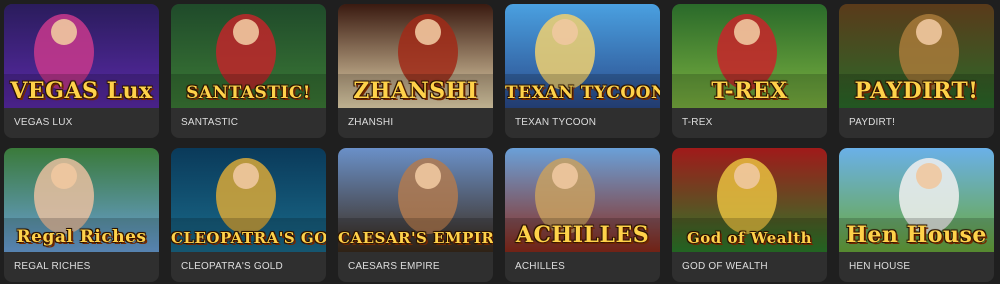  What do you see at coordinates (916, 235) in the screenshot?
I see `game-logo-text: Hen House` at bounding box center [916, 235].